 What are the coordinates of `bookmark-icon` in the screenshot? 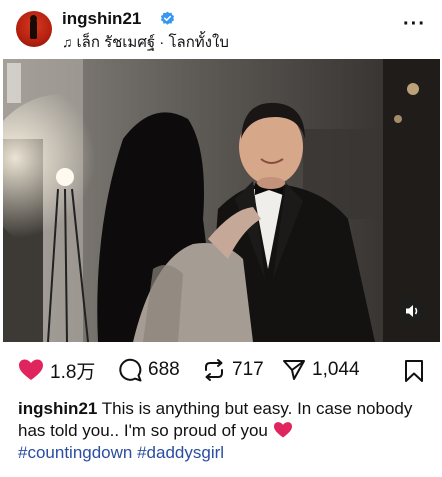 It's located at (414, 371).